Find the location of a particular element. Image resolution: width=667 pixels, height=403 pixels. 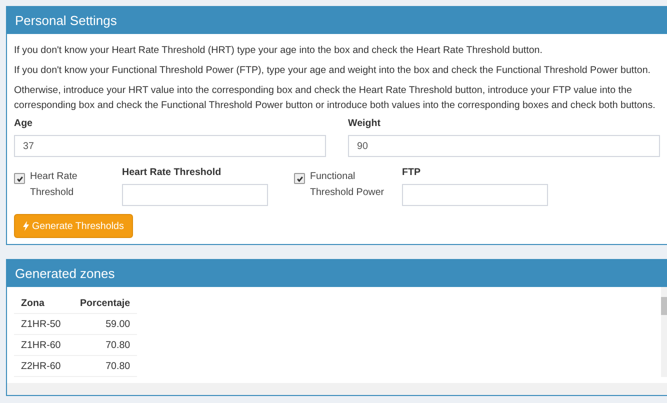

scrollbar-thumb is located at coordinates (664, 306).